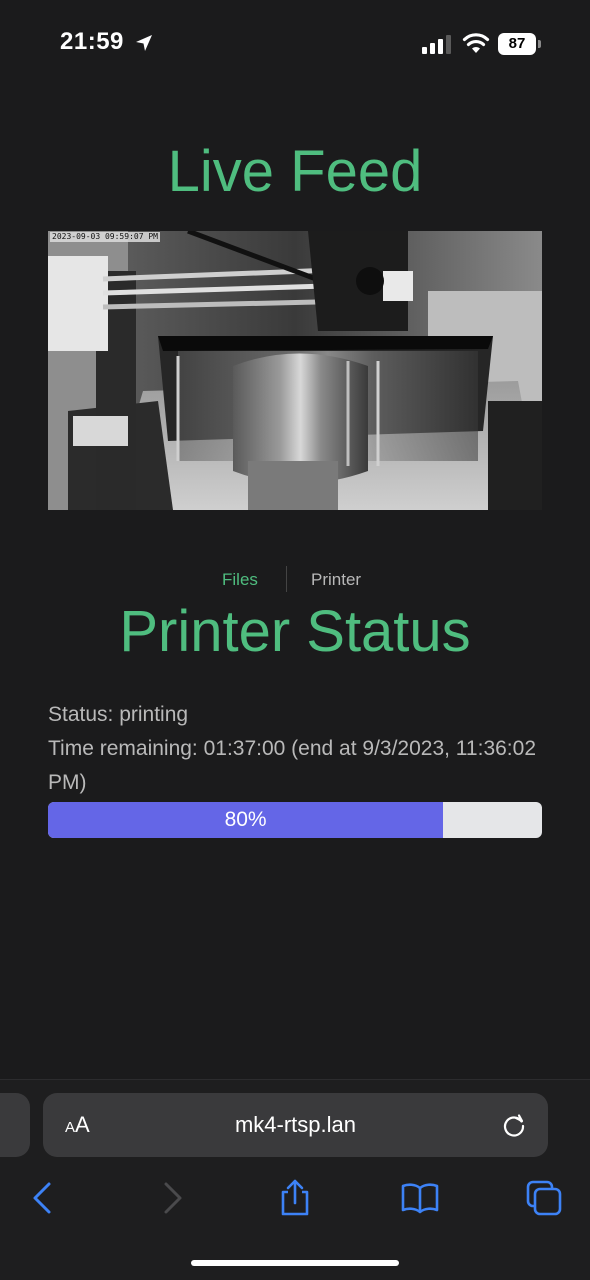 The image size is (590, 1280). Describe the element at coordinates (15, 1125) in the screenshot. I see `previous-tab-address-bar` at that location.